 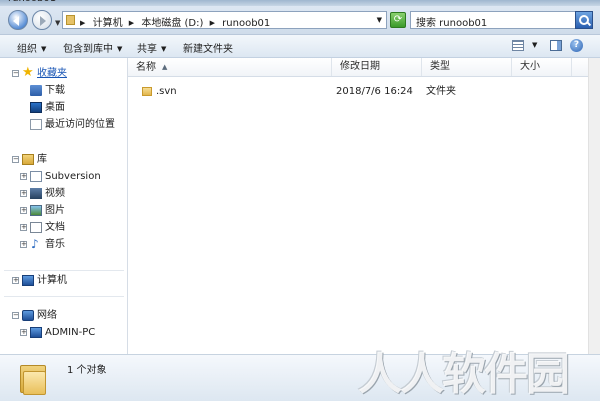 I want to click on address-dropdown-icon: ▼, so click(x=379, y=20).